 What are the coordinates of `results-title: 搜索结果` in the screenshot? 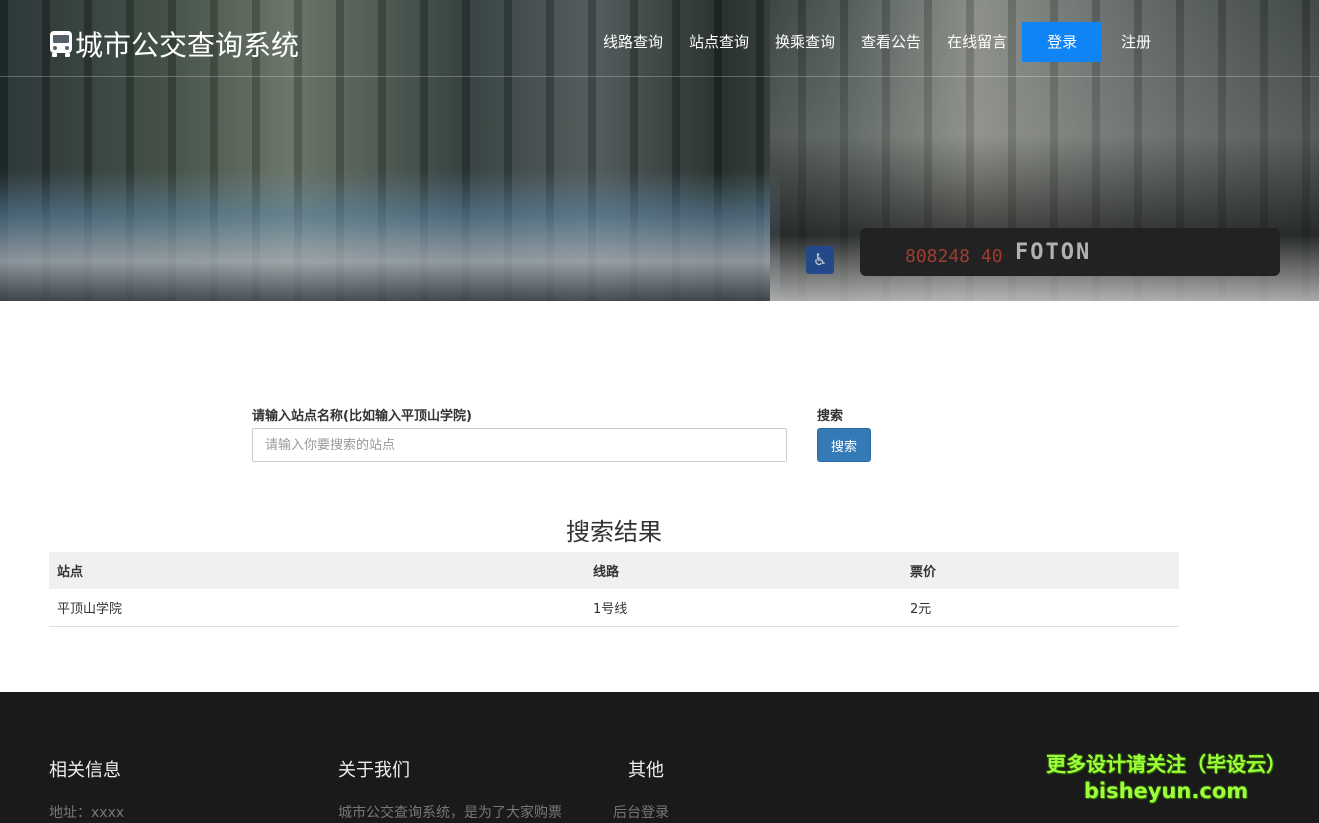 It's located at (614, 532).